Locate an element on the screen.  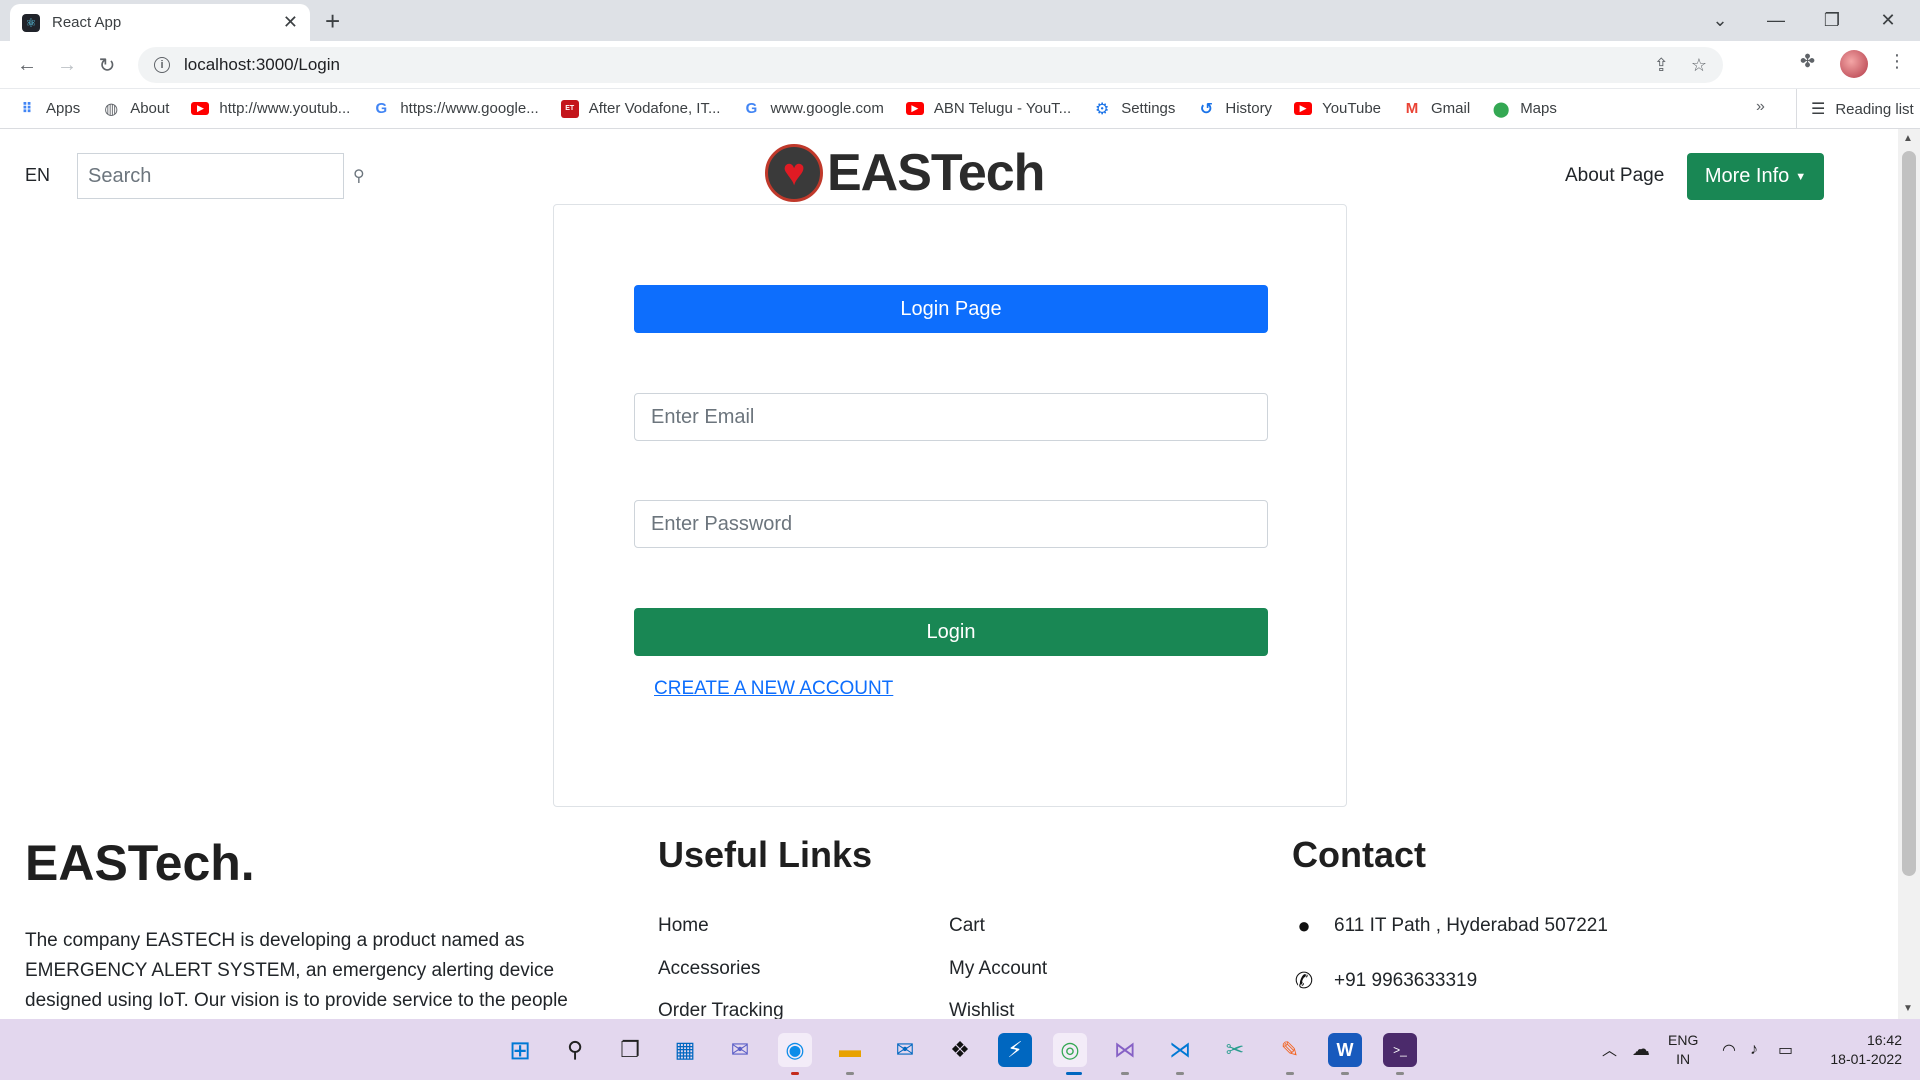
start-windows-icon: ⊞ is located at coordinates (520, 1050).